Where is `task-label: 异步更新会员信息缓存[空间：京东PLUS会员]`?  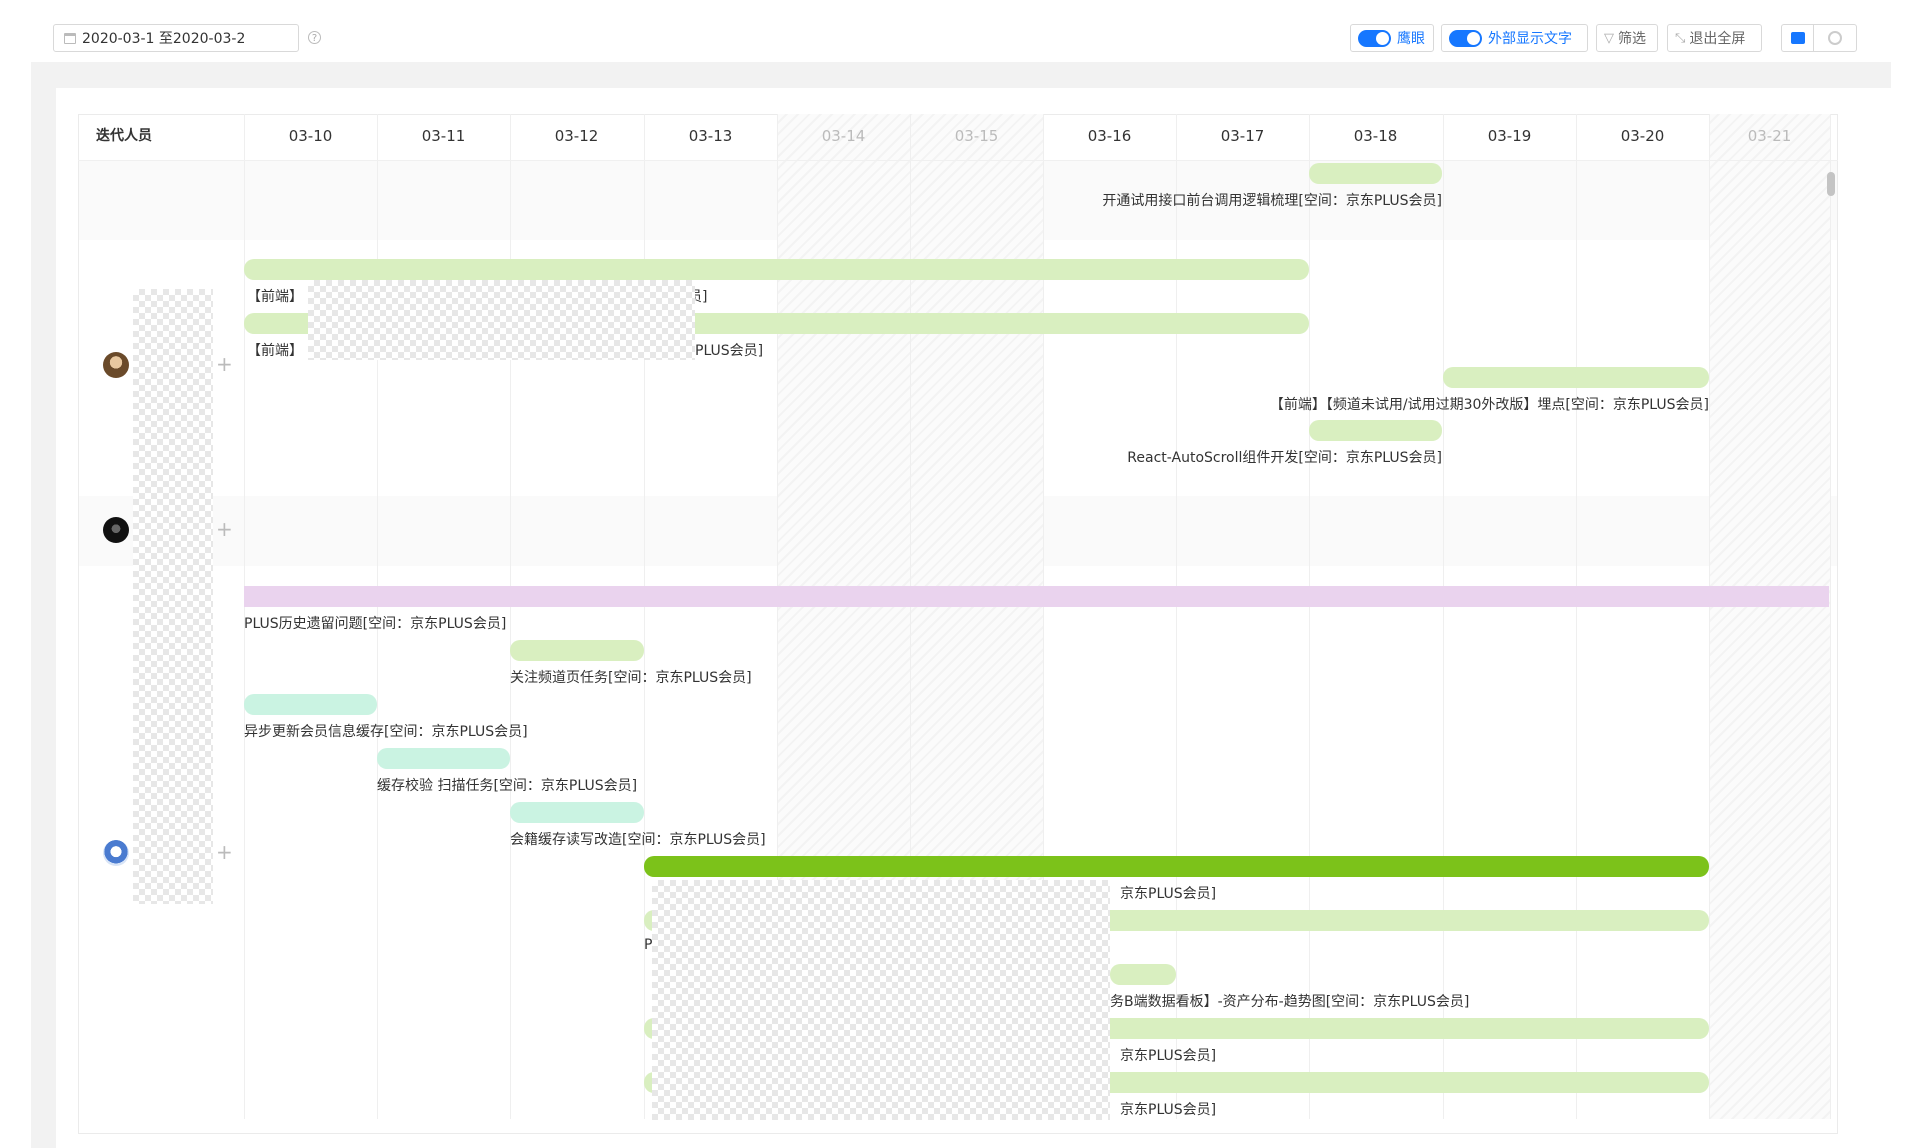 task-label: 异步更新会员信息缓存[空间：京东PLUS会员] is located at coordinates (386, 732).